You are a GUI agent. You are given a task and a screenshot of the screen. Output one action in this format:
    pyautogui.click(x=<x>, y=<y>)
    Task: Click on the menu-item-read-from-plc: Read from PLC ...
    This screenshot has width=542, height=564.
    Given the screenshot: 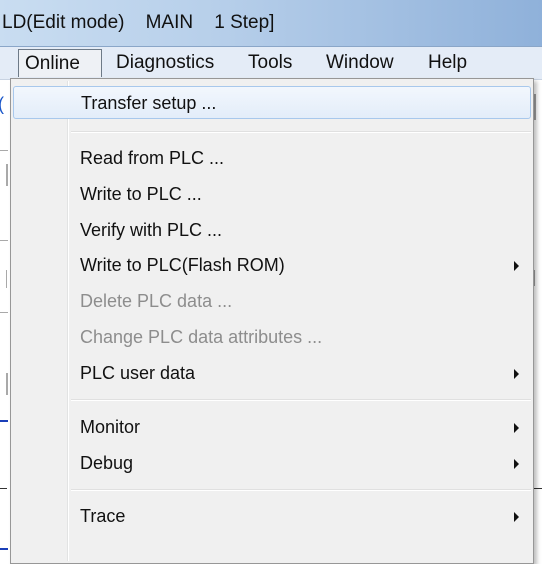 What is the action you would take?
    pyautogui.click(x=272, y=158)
    